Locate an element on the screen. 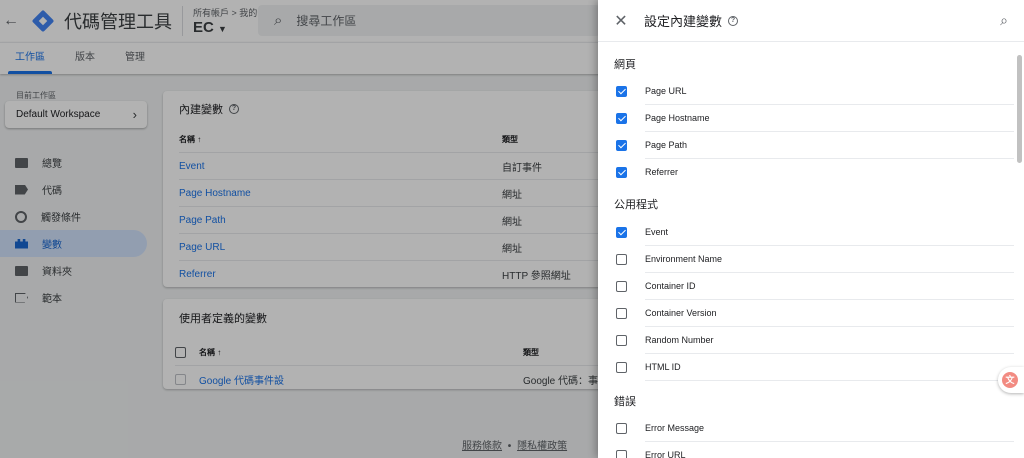  option-container-version: Container Version is located at coordinates (811, 313).